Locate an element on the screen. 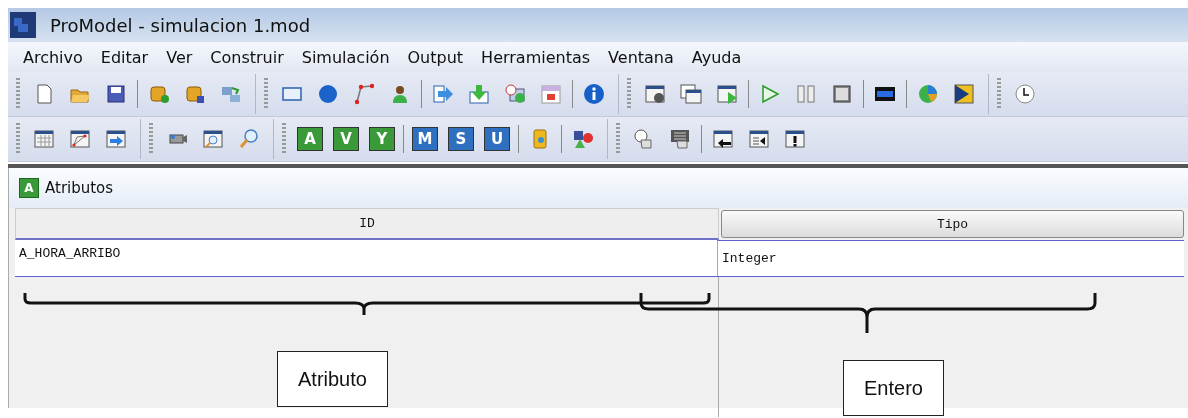 The image size is (1188, 418). menu-item: Ventana is located at coordinates (641, 57).